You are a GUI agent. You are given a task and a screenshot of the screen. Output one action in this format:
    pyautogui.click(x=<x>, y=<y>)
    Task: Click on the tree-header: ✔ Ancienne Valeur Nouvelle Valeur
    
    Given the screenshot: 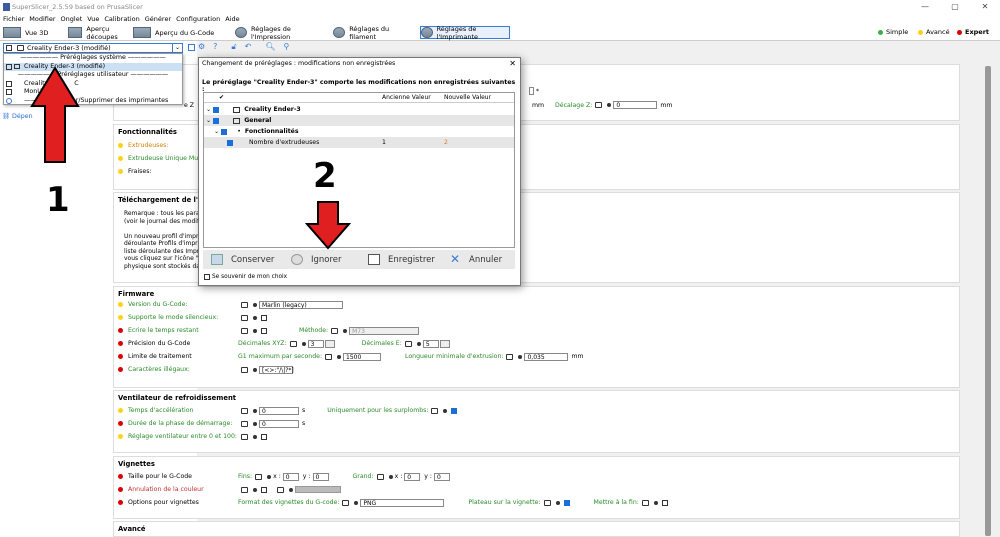 What is the action you would take?
    pyautogui.click(x=359, y=98)
    